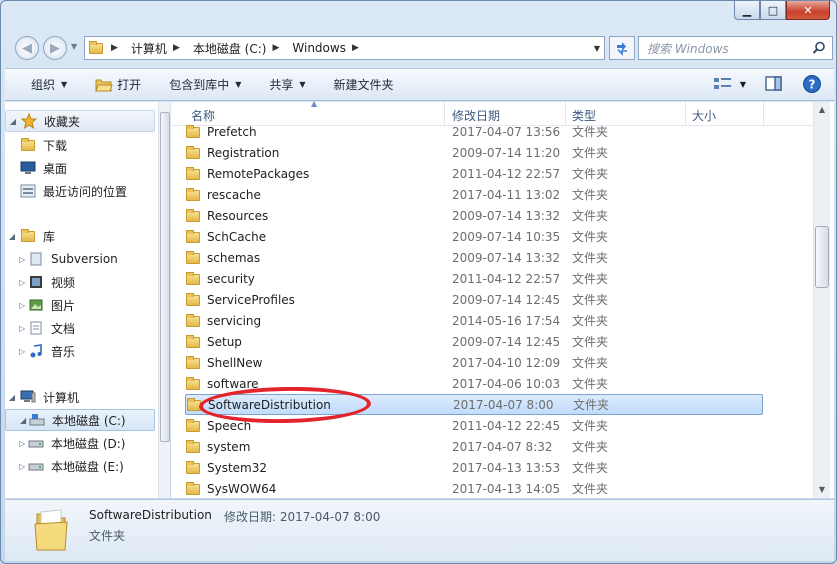 The width and height of the screenshot is (837, 564). What do you see at coordinates (16, 420) in the screenshot?
I see `expand-arrow-icon: ◢` at bounding box center [16, 420].